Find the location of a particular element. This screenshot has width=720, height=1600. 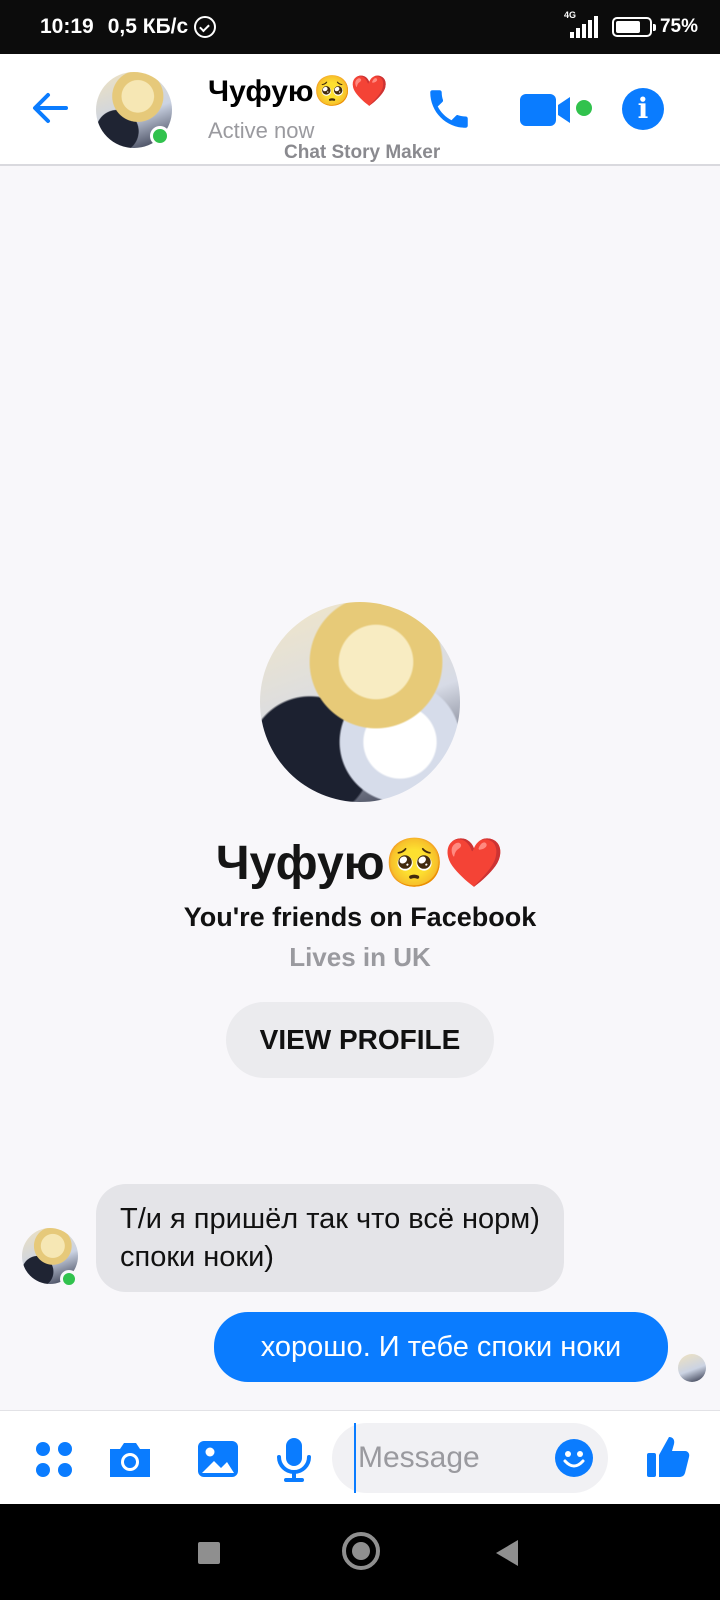

network-speed: 0,5 КБ/с is located at coordinates (148, 26).